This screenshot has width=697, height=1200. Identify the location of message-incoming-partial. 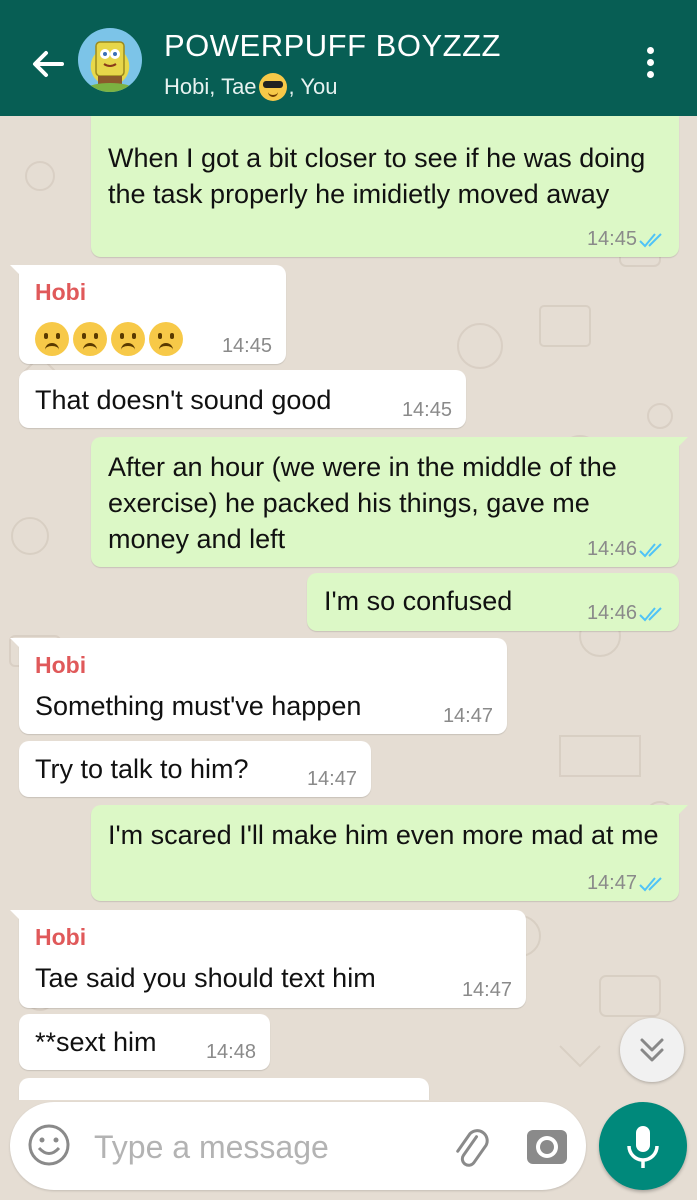
(224, 1089).